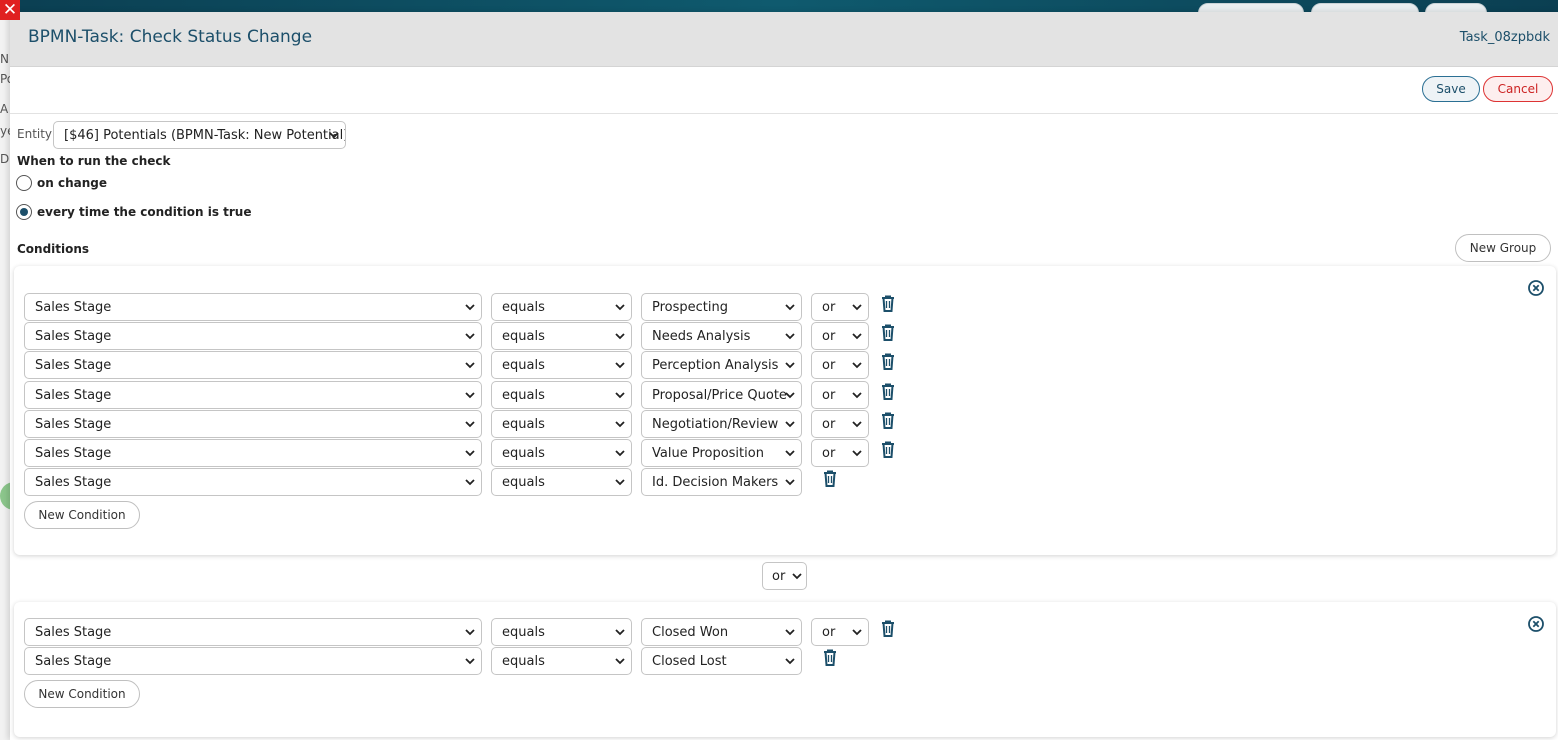 The width and height of the screenshot is (1558, 740). I want to click on save-button: Save, so click(1451, 89).